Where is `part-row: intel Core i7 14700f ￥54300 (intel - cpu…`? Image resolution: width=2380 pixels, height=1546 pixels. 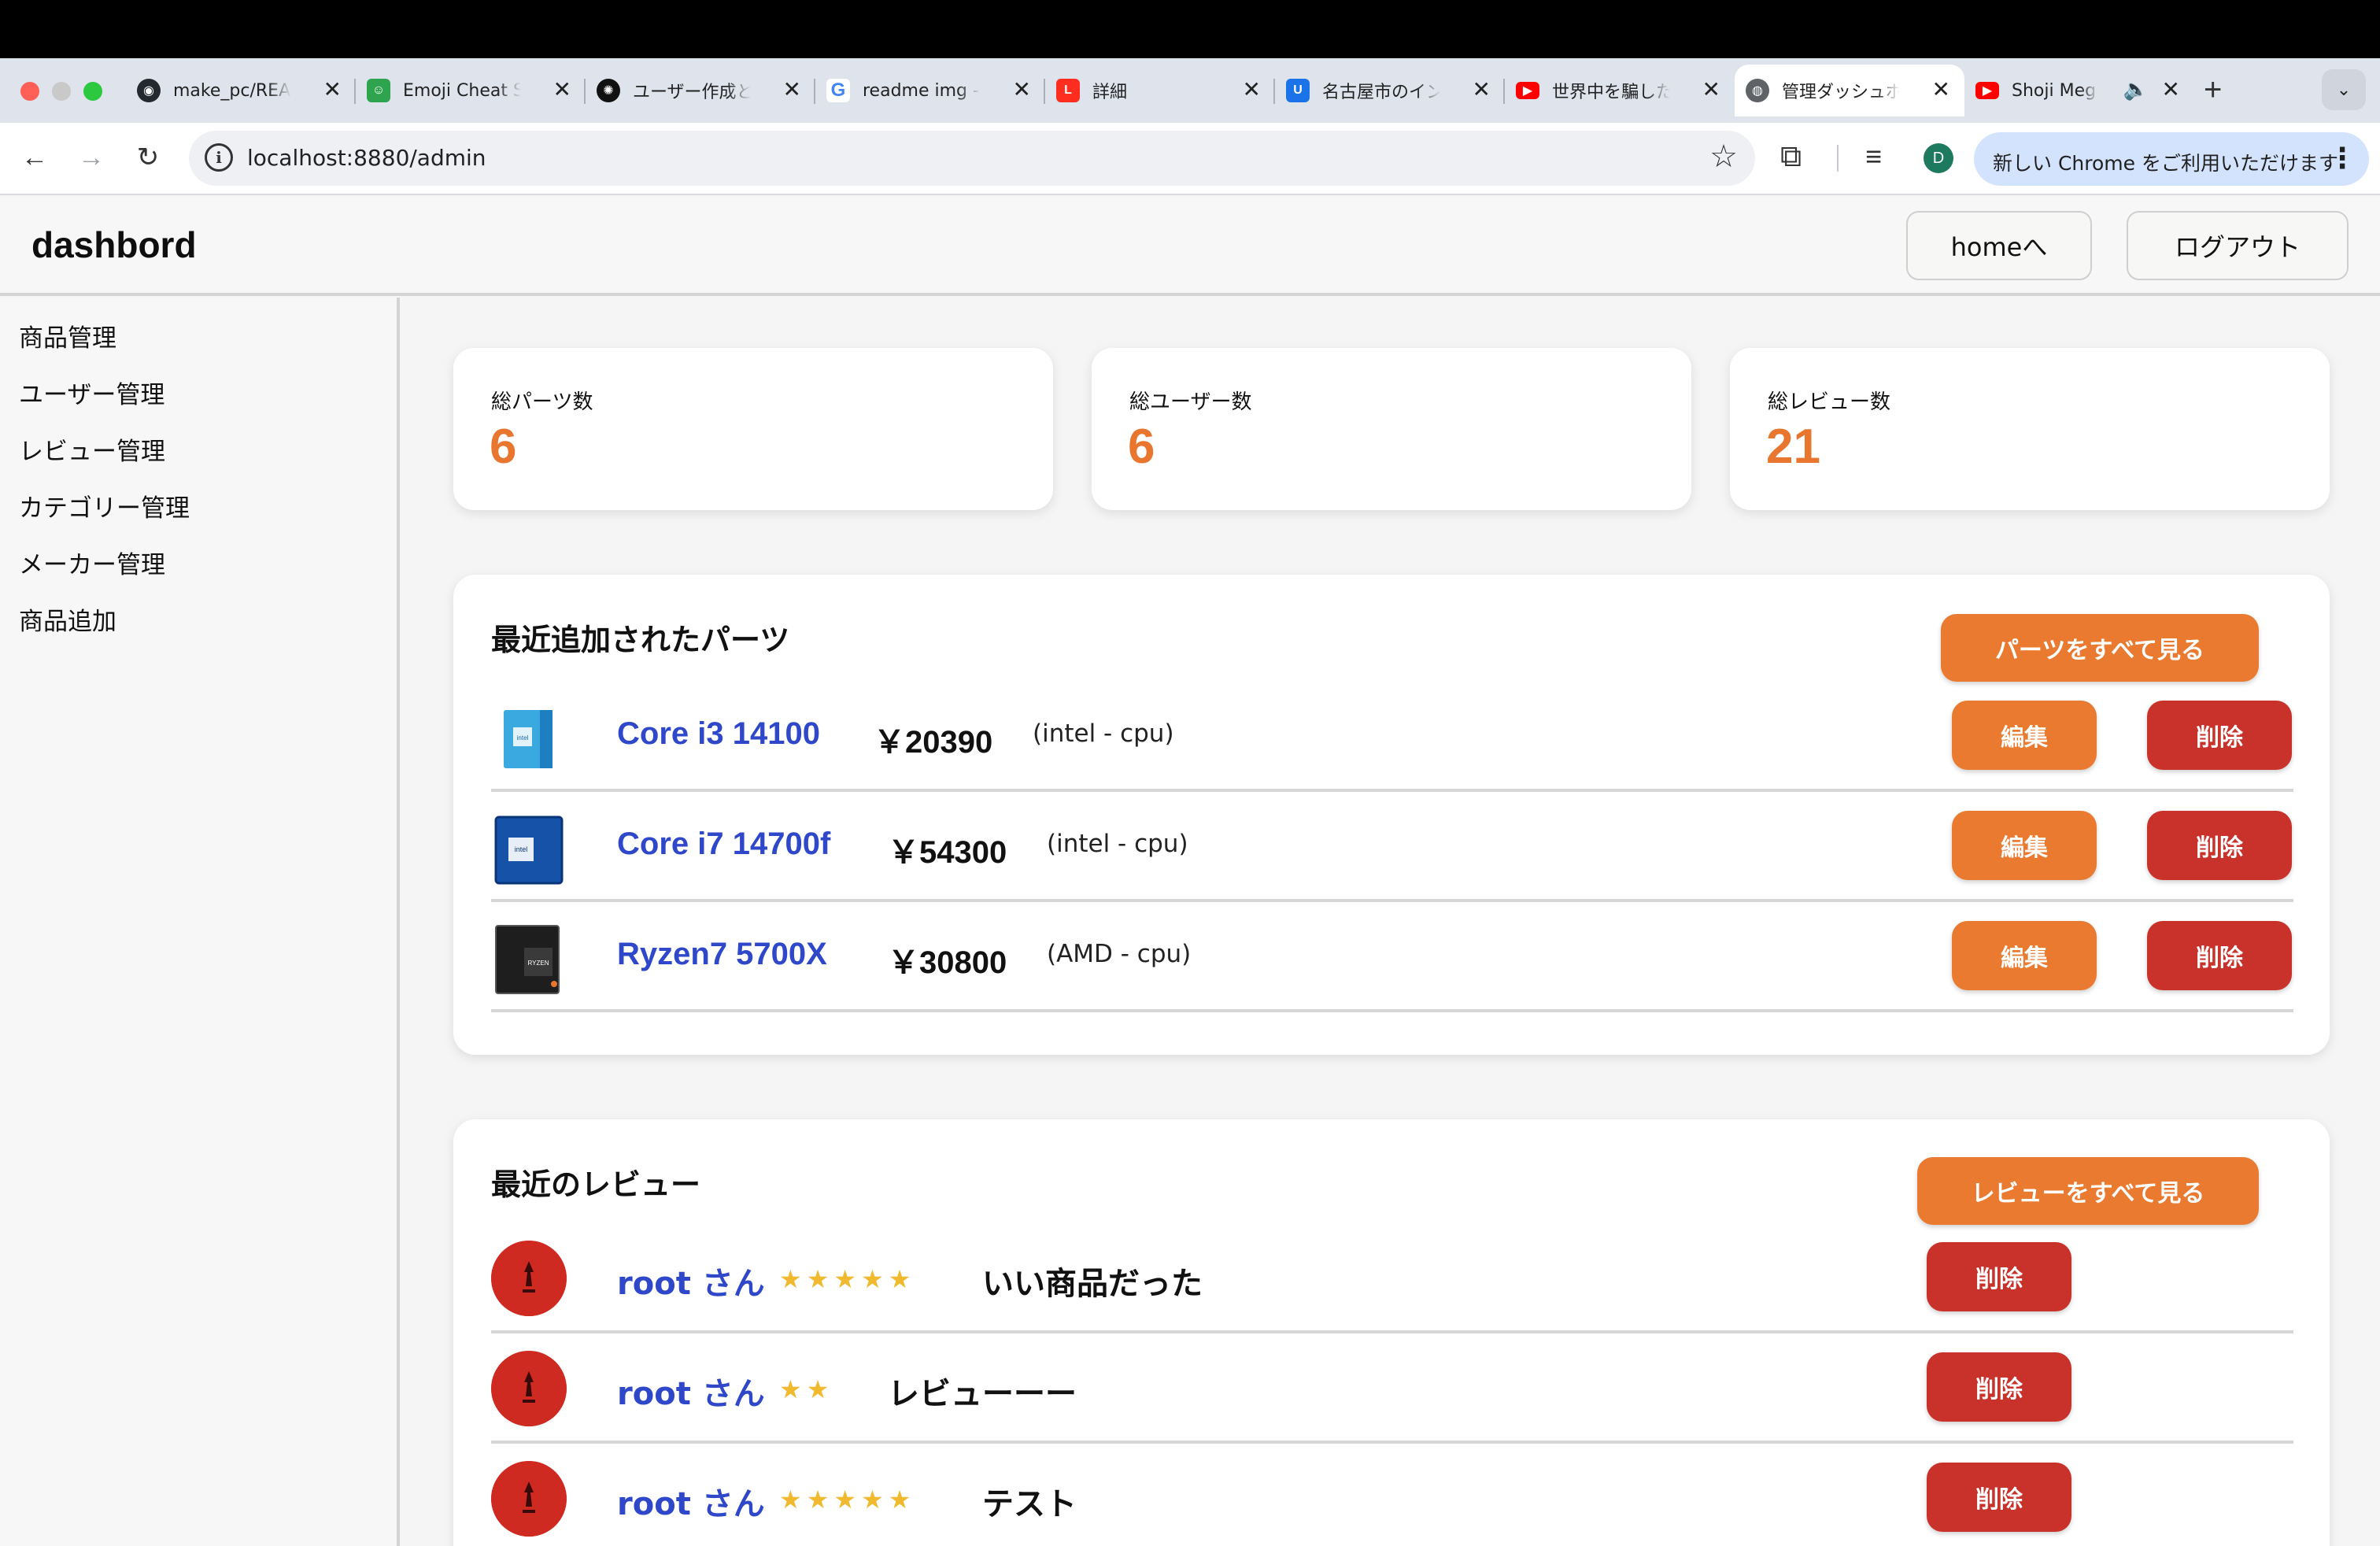 part-row: intel Core i7 14700f ￥54300 (intel - cpu… is located at coordinates (1392, 847).